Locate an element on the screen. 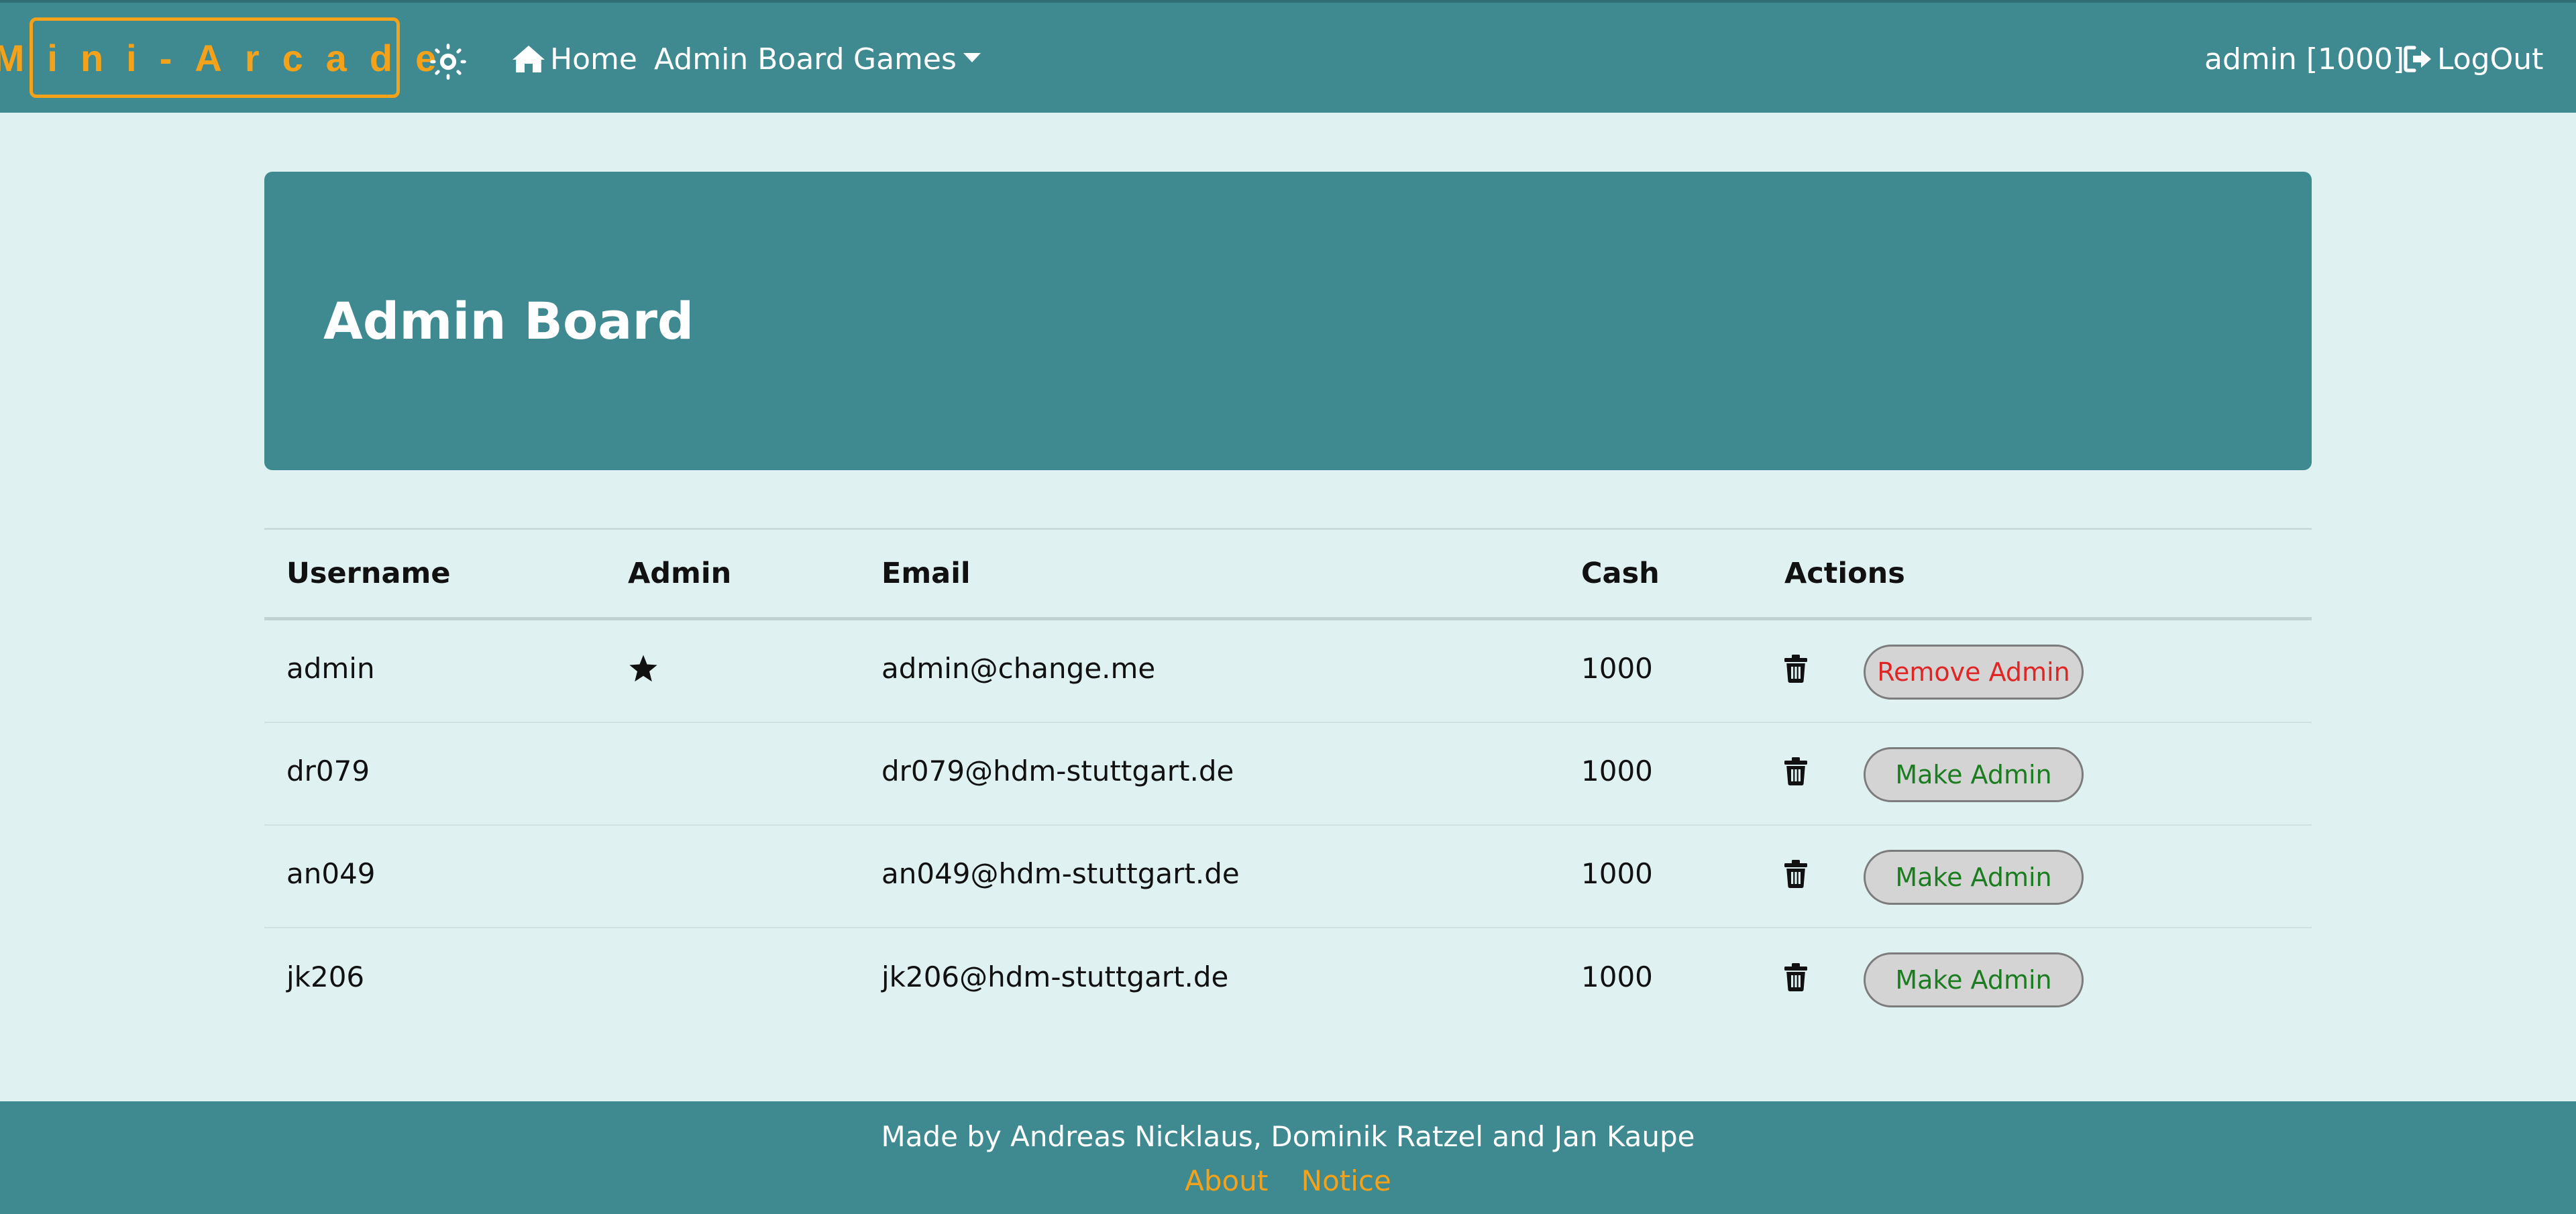 This screenshot has width=2576, height=1214. sun-icon is located at coordinates (448, 62).